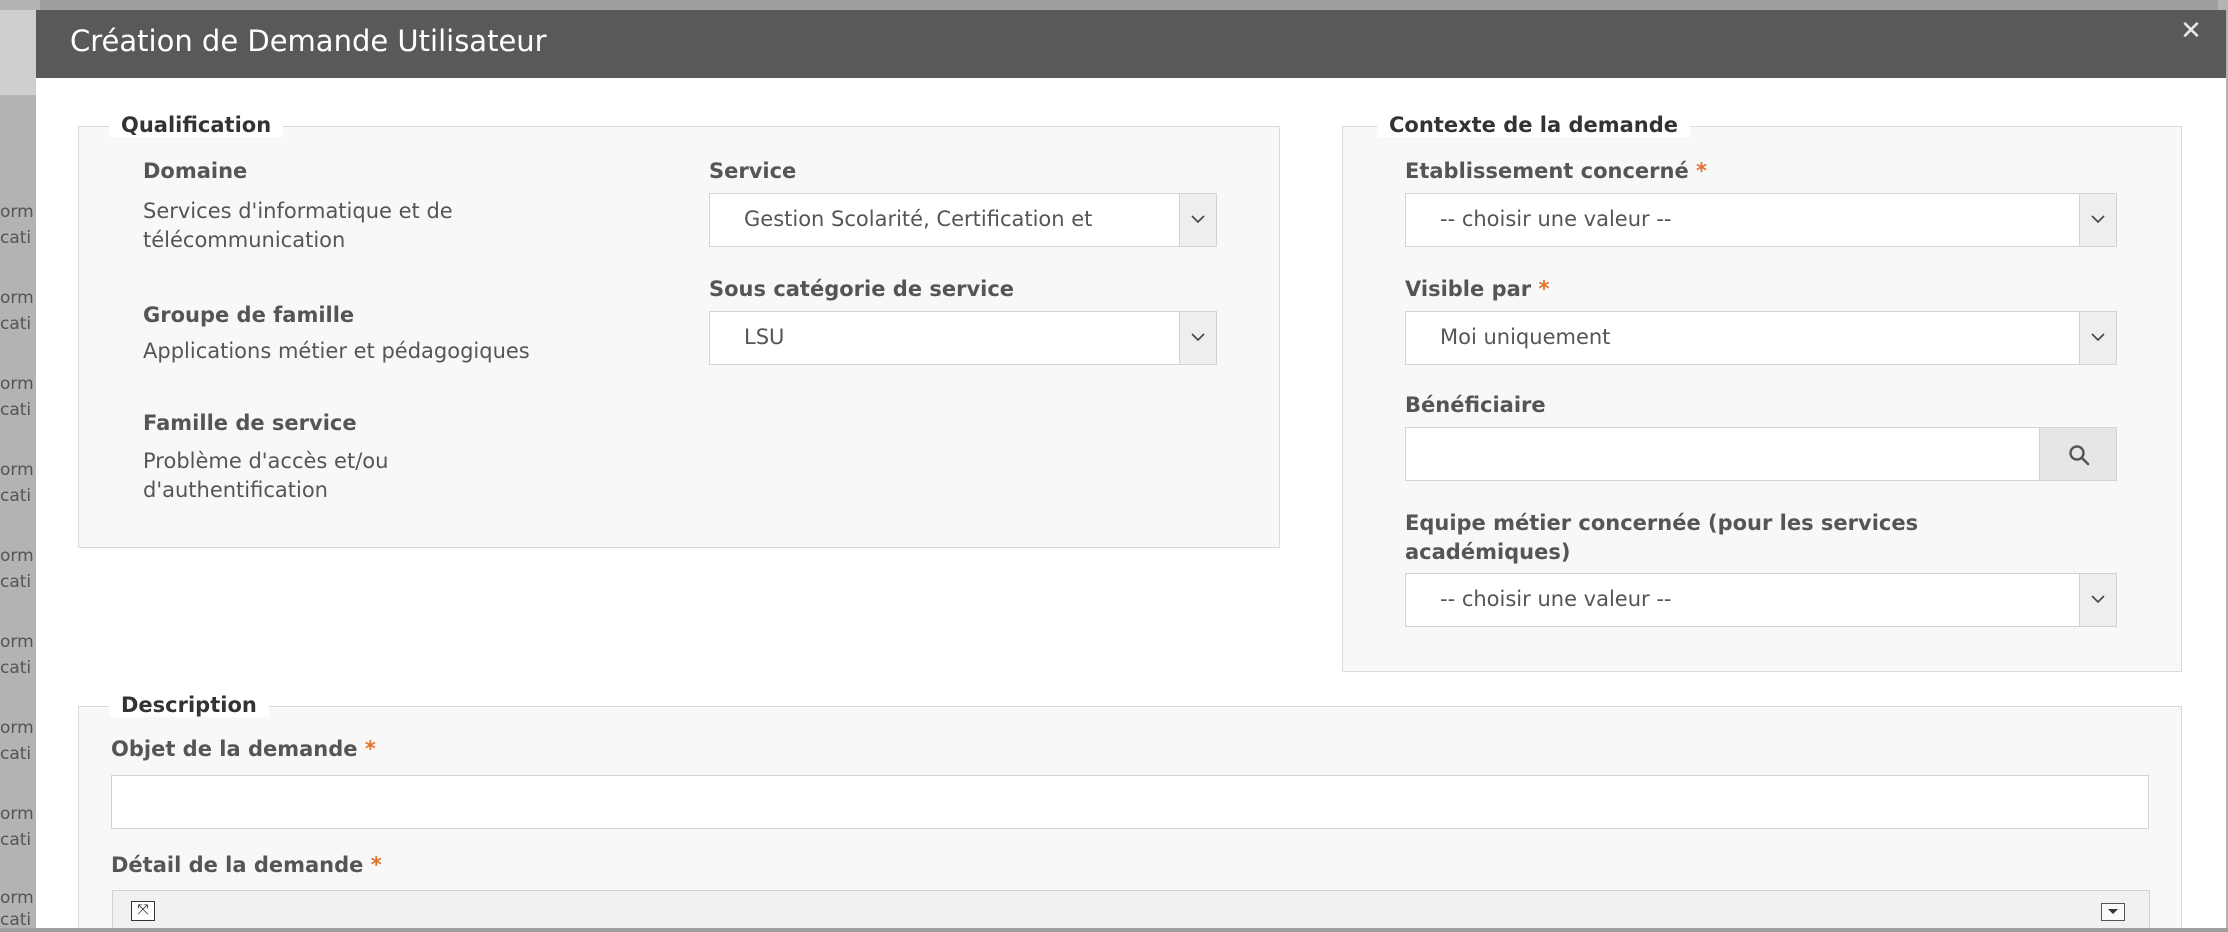 This screenshot has height=932, width=2228. What do you see at coordinates (1761, 220) in the screenshot?
I see `etablissement-select: -- choisir une valeur --` at bounding box center [1761, 220].